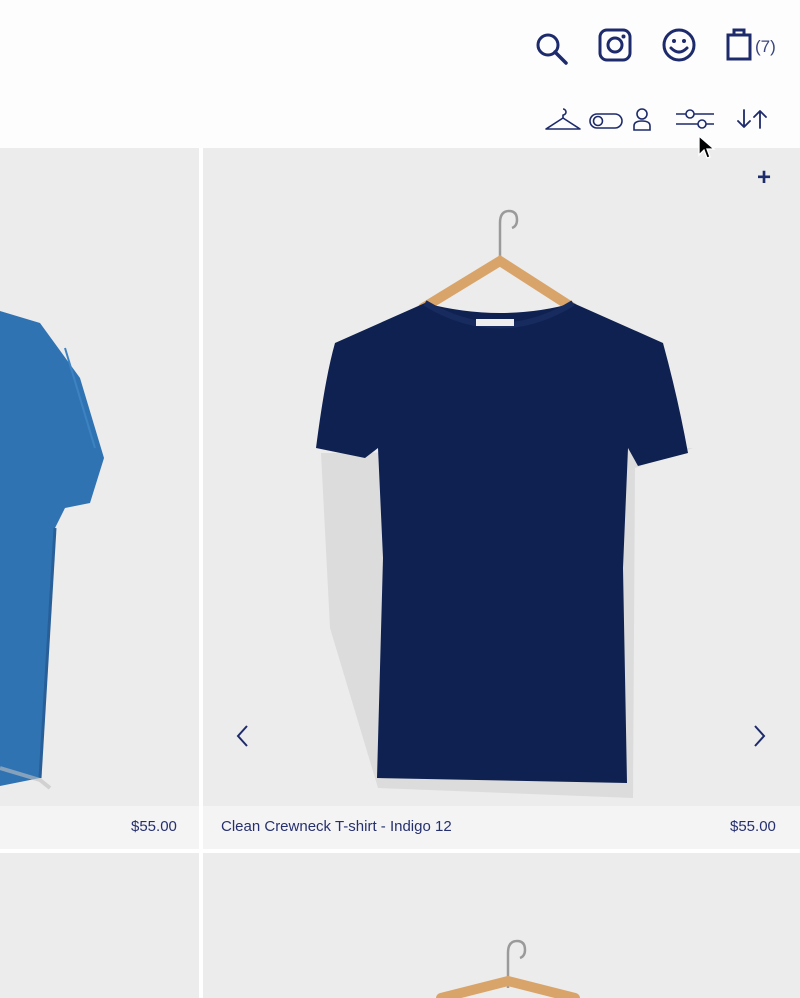  I want to click on hanger-icon, so click(563, 119).